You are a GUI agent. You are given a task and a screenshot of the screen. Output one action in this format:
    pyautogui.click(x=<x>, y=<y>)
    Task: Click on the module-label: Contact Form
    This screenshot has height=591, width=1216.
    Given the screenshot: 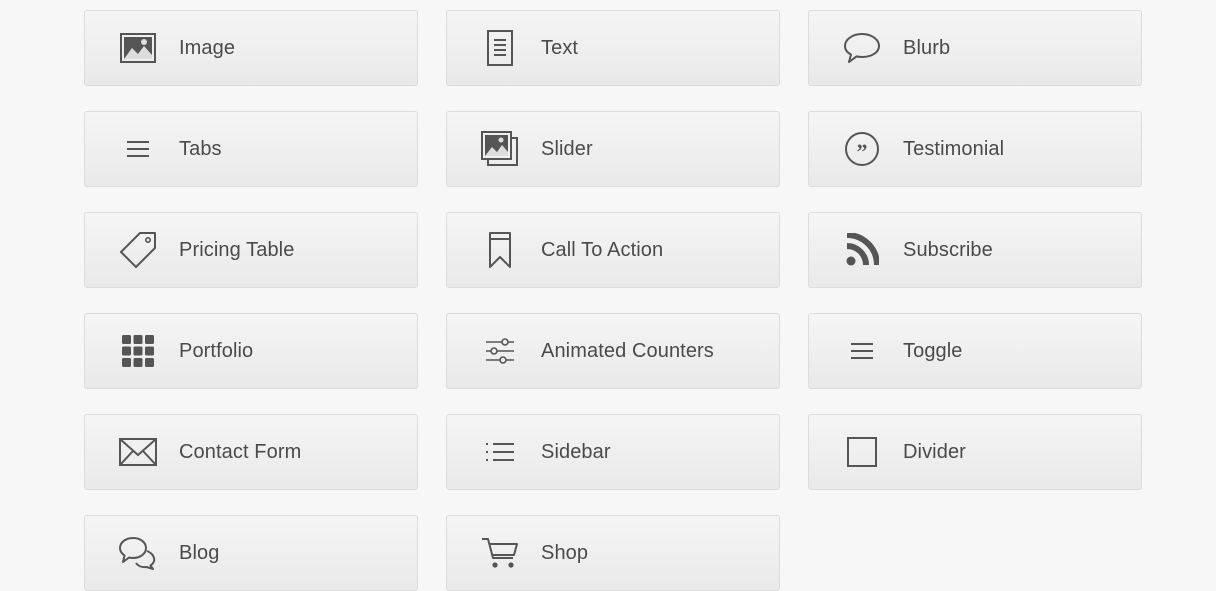 What is the action you would take?
    pyautogui.click(x=240, y=451)
    